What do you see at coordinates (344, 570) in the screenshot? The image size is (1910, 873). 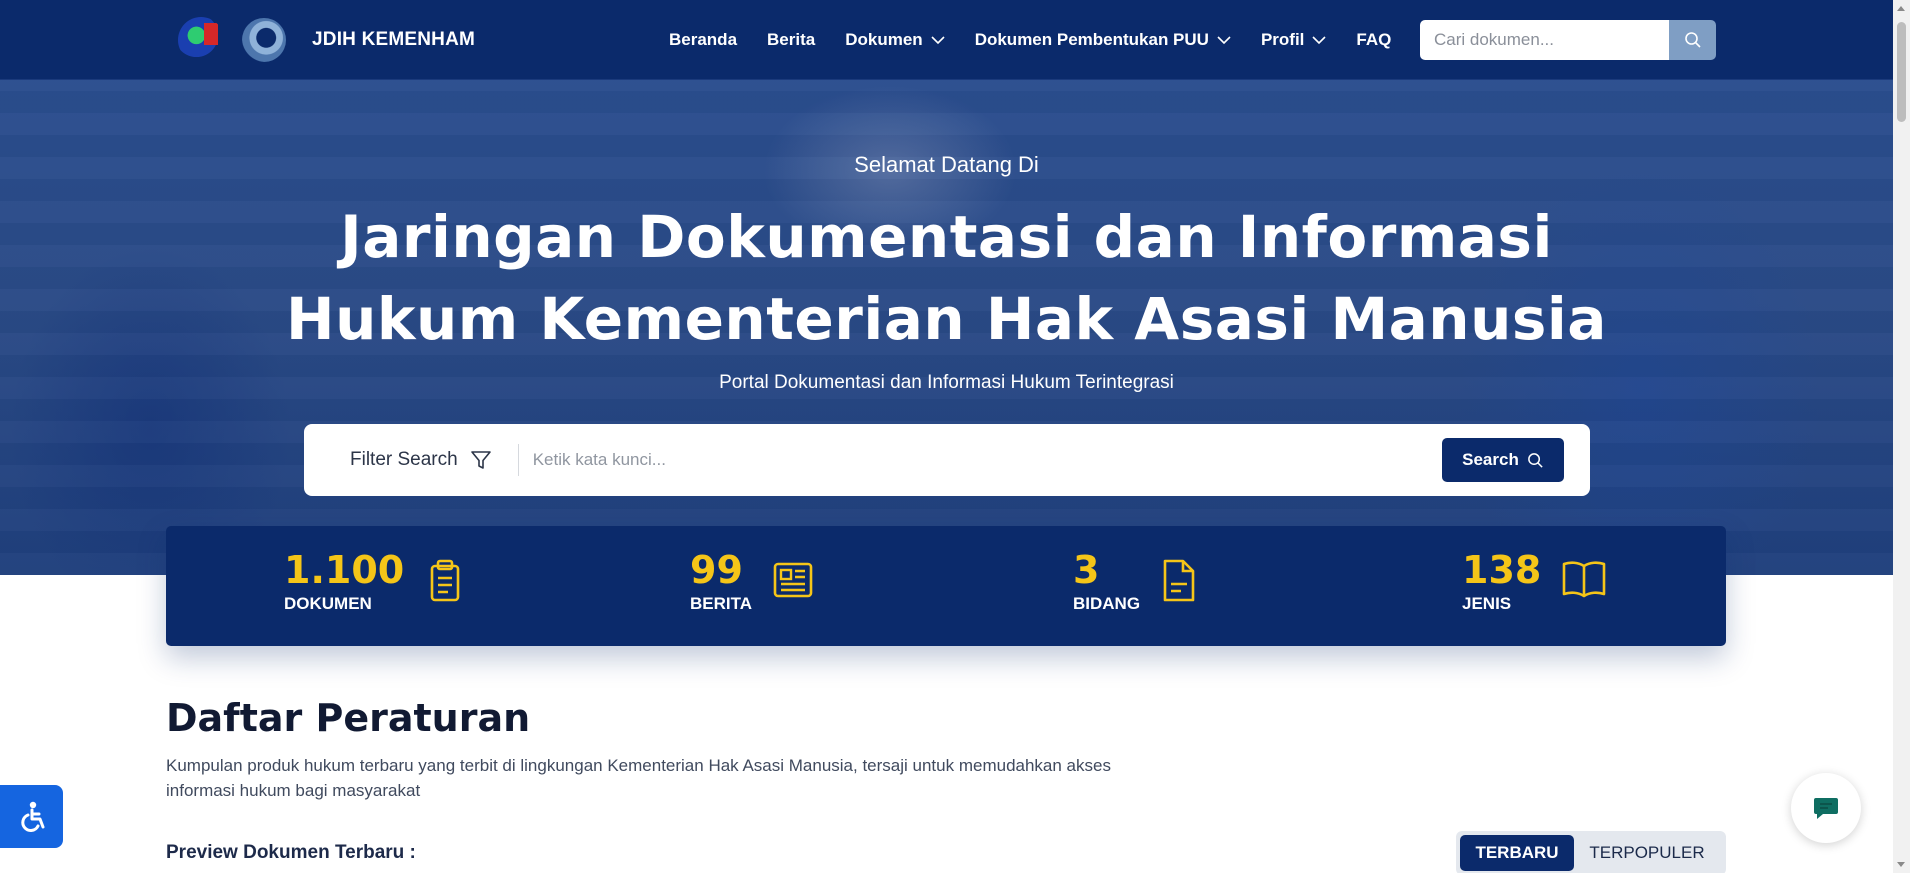 I see `stat-value: 1.100` at bounding box center [344, 570].